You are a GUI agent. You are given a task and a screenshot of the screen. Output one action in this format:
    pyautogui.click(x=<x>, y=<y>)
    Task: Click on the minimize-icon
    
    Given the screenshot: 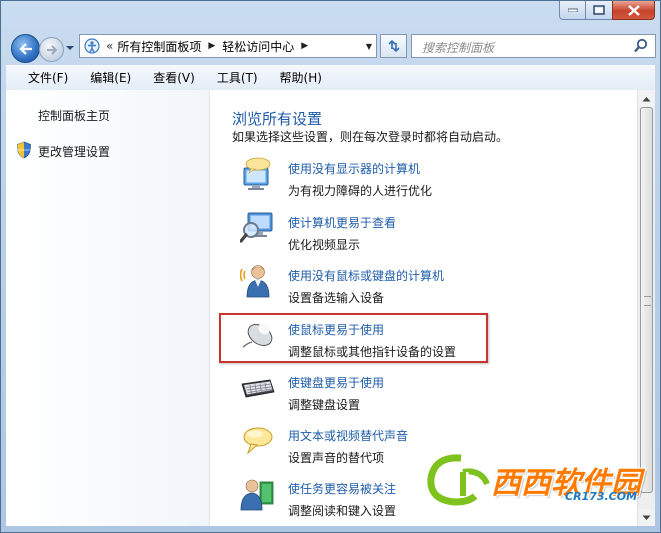 What is the action you would take?
    pyautogui.click(x=572, y=10)
    